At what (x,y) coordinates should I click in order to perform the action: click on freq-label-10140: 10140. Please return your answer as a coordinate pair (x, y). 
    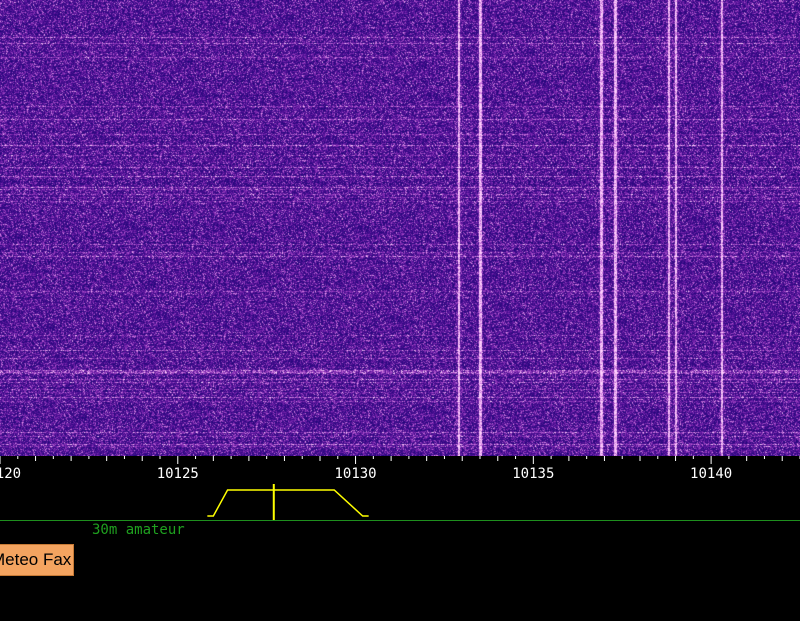
    Looking at the image, I should click on (711, 474).